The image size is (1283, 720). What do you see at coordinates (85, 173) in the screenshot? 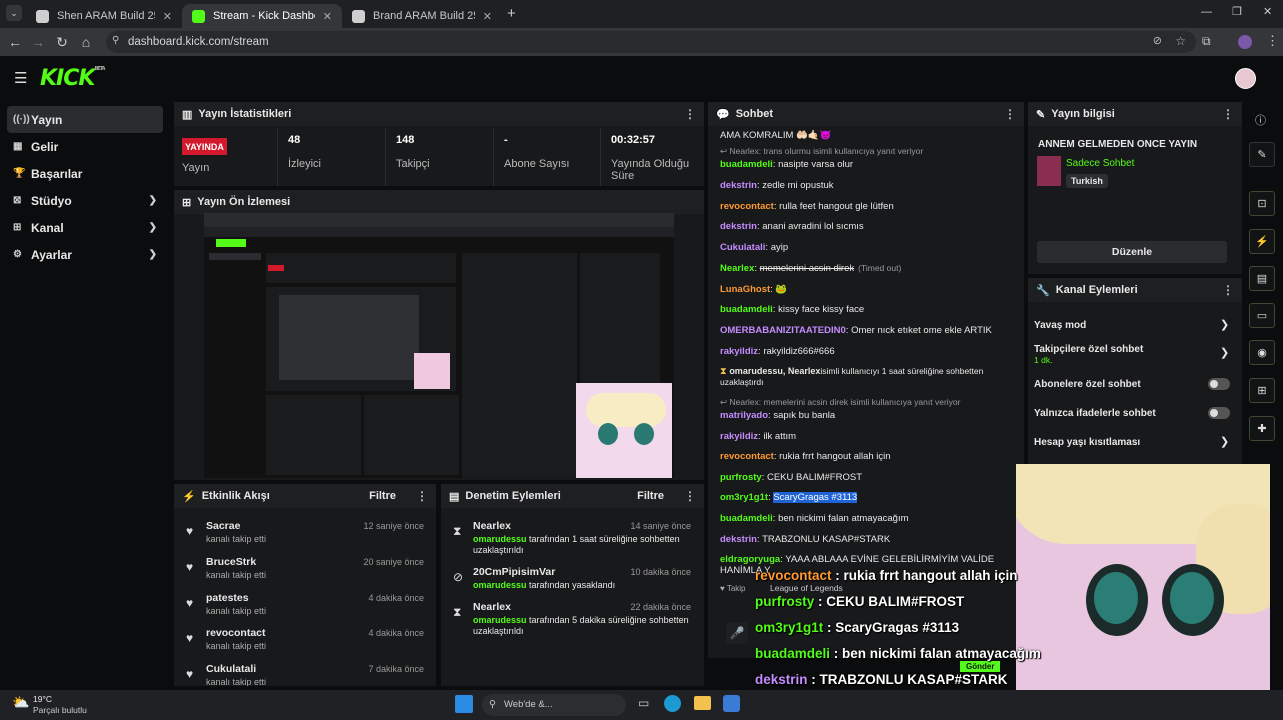
I see `sidebar-item-basarilar: 🏆 Başarılar` at bounding box center [85, 173].